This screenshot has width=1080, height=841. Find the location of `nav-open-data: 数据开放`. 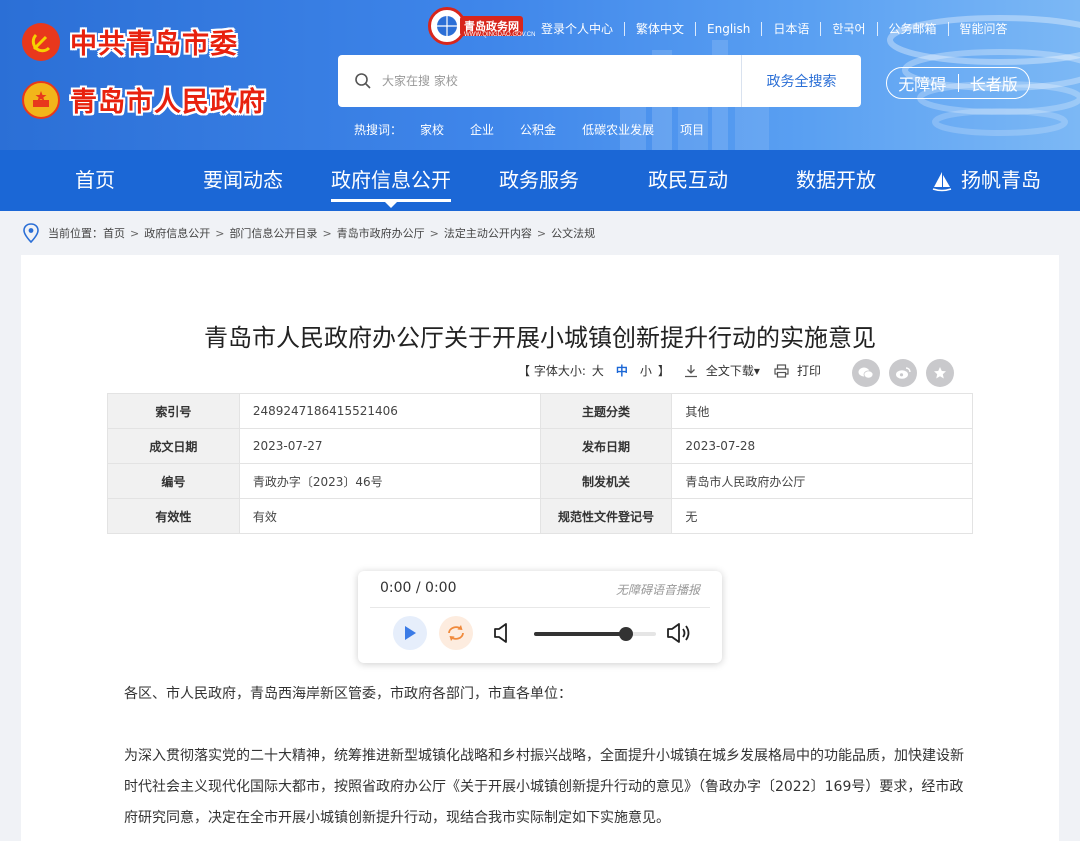

nav-open-data: 数据开放 is located at coordinates (836, 180).